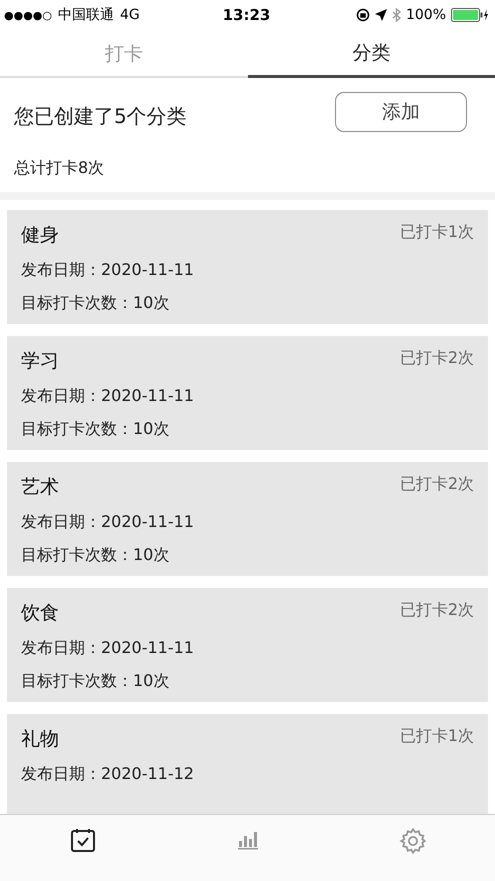 The height and width of the screenshot is (881, 495). I want to click on category-name: 学习, so click(40, 361).